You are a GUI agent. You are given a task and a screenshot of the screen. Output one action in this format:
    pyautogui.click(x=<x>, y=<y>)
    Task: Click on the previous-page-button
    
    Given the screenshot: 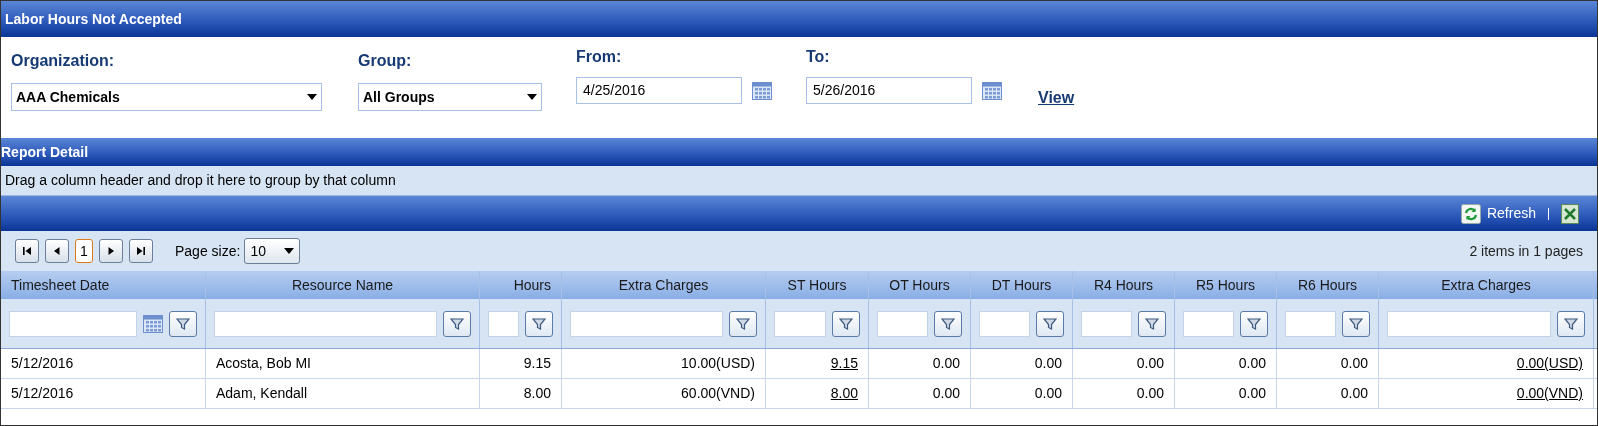 What is the action you would take?
    pyautogui.click(x=57, y=251)
    